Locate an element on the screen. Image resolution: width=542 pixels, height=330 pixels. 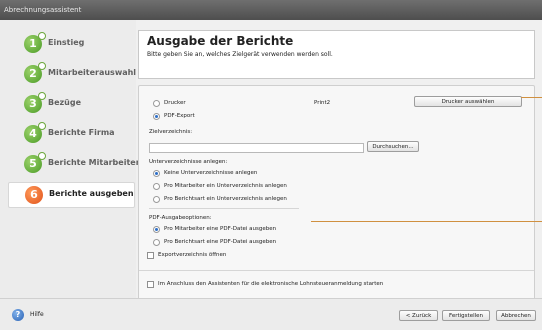
open-dir-label: Exportverzeichnis öffnen is located at coordinates (192, 255).